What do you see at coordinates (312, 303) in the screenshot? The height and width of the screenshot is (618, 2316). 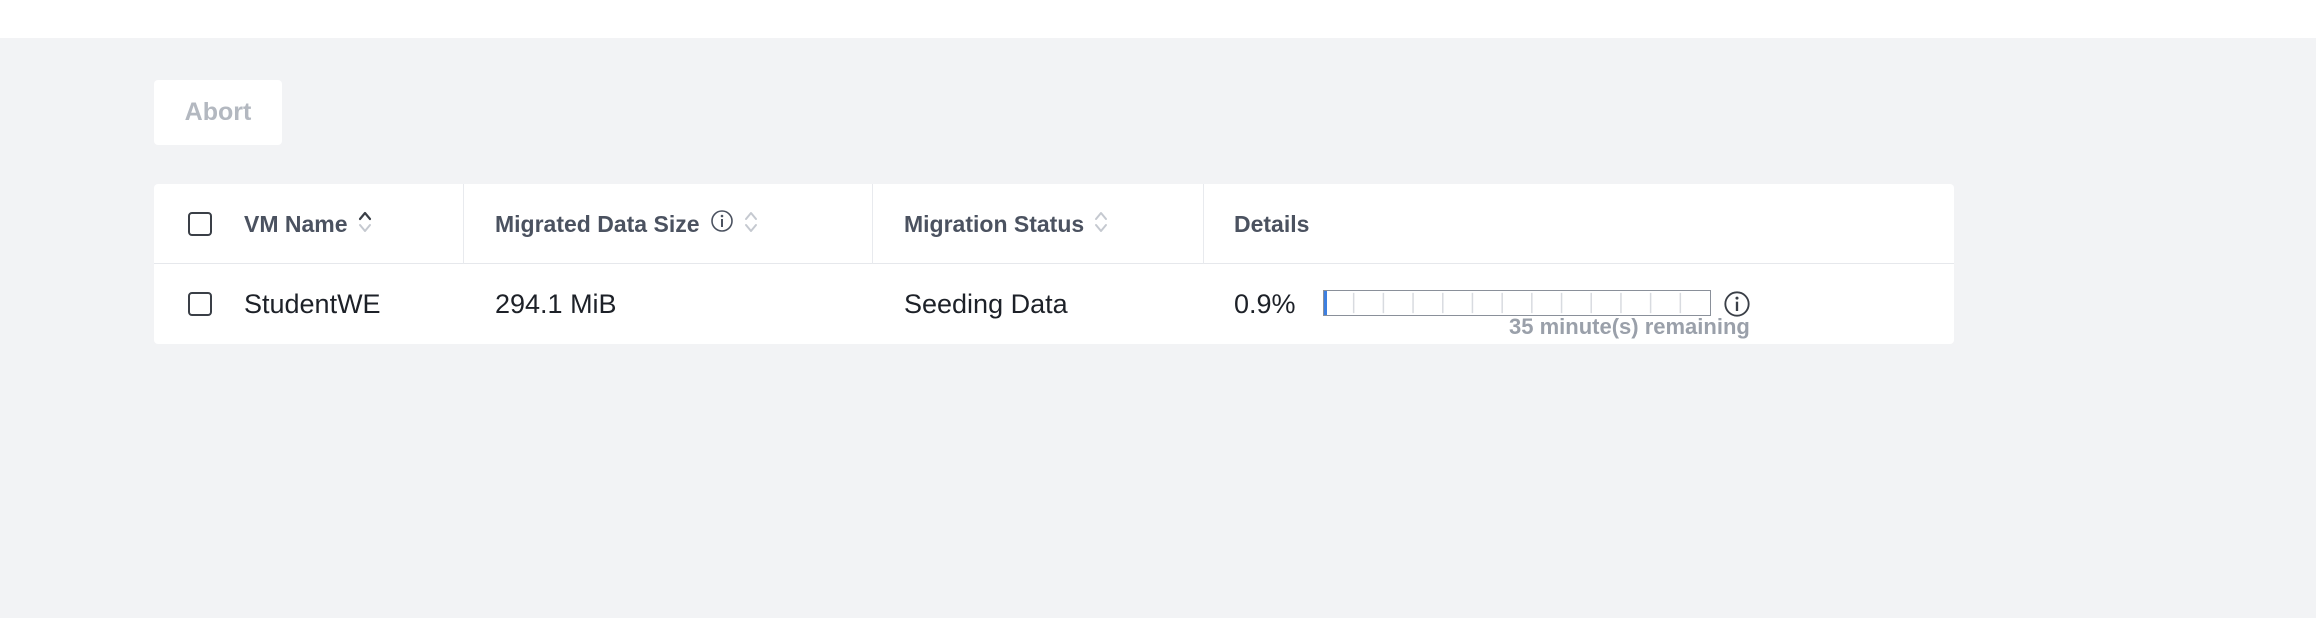 I see `vm-name-cell: StudentWE` at bounding box center [312, 303].